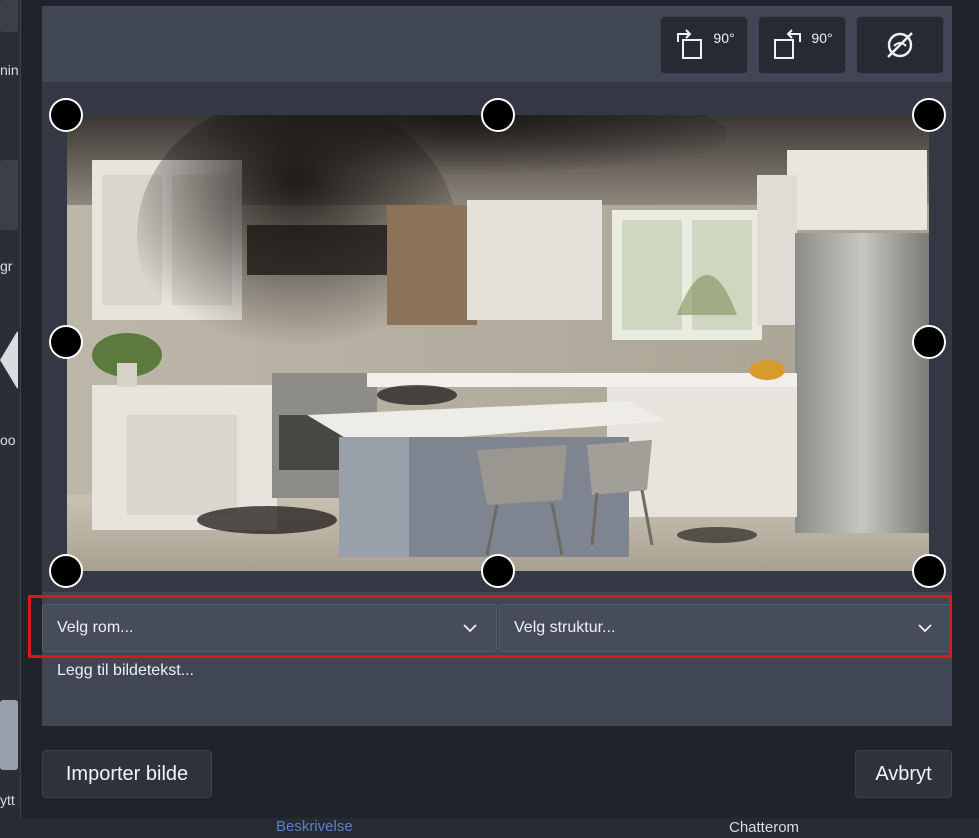  What do you see at coordinates (66, 115) in the screenshot?
I see `crop-handle-top-left` at bounding box center [66, 115].